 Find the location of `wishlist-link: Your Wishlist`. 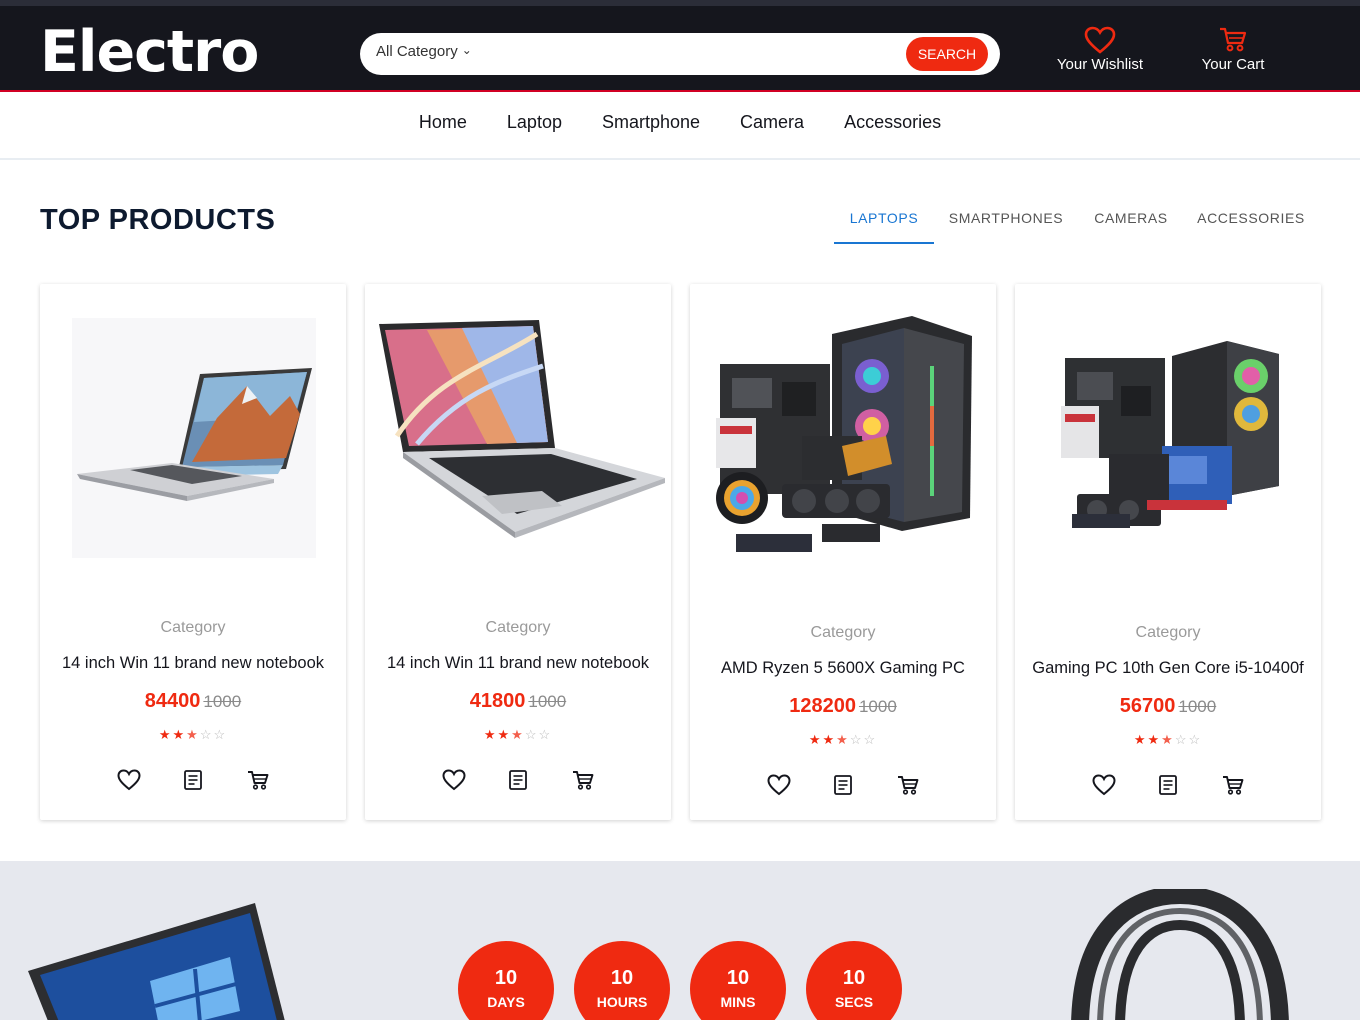

wishlist-link: Your Wishlist is located at coordinates (1100, 49).